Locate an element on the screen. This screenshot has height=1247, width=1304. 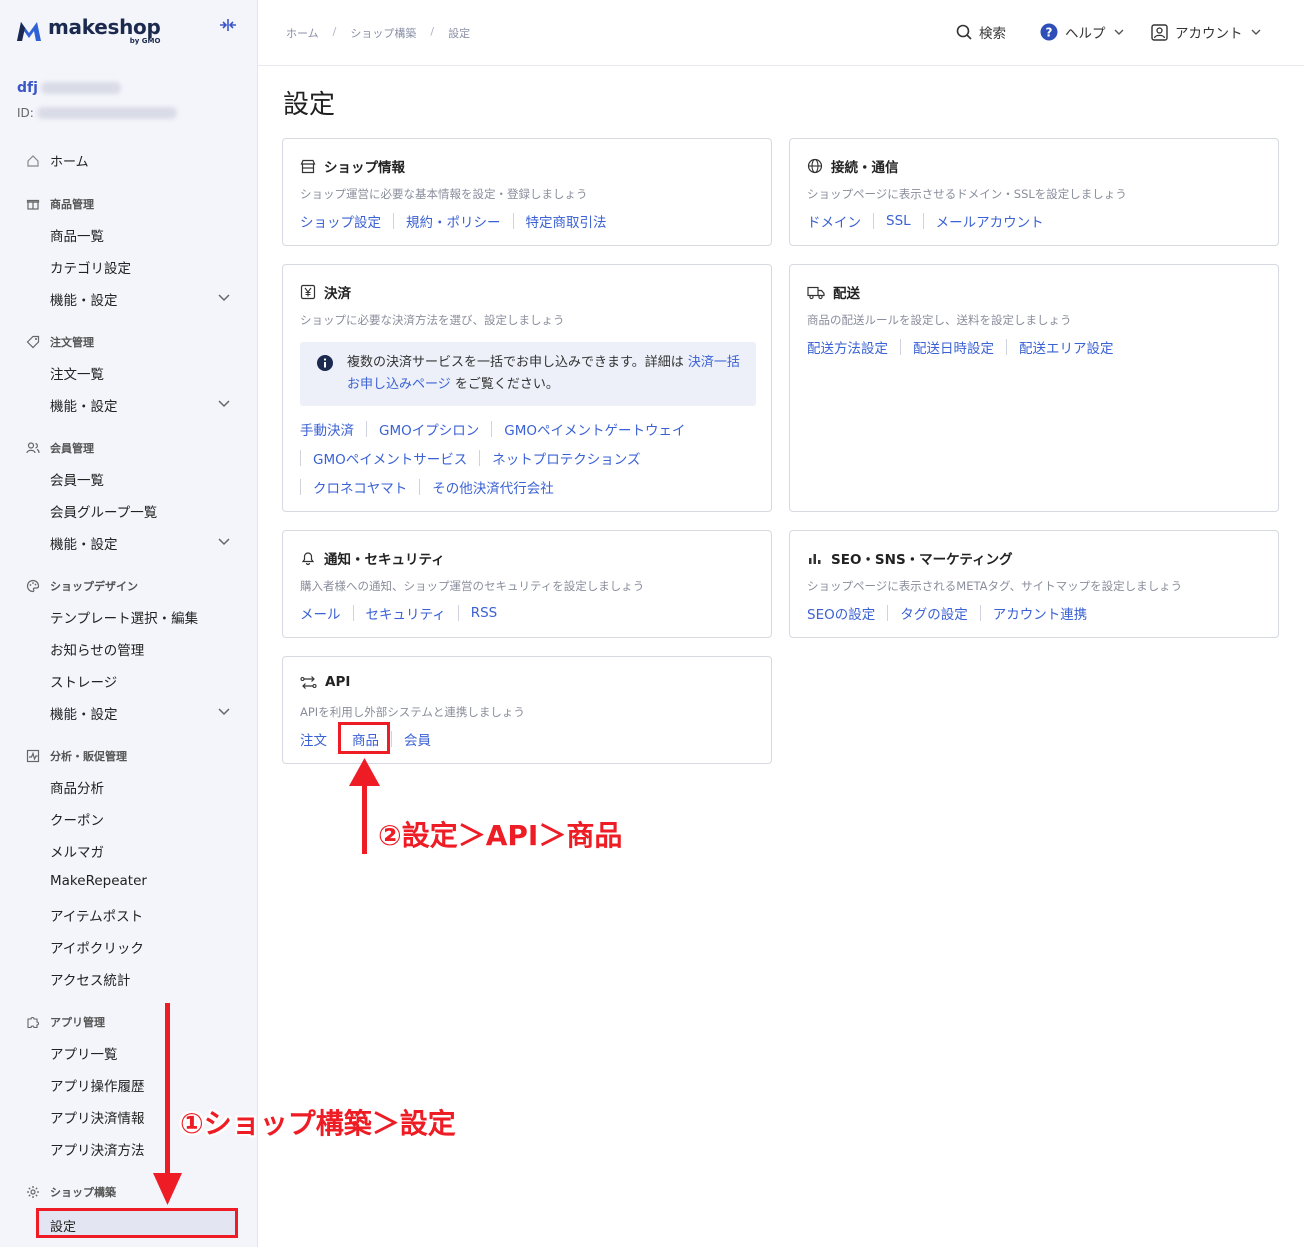
card-title-text: 接続・通信 is located at coordinates (865, 168).